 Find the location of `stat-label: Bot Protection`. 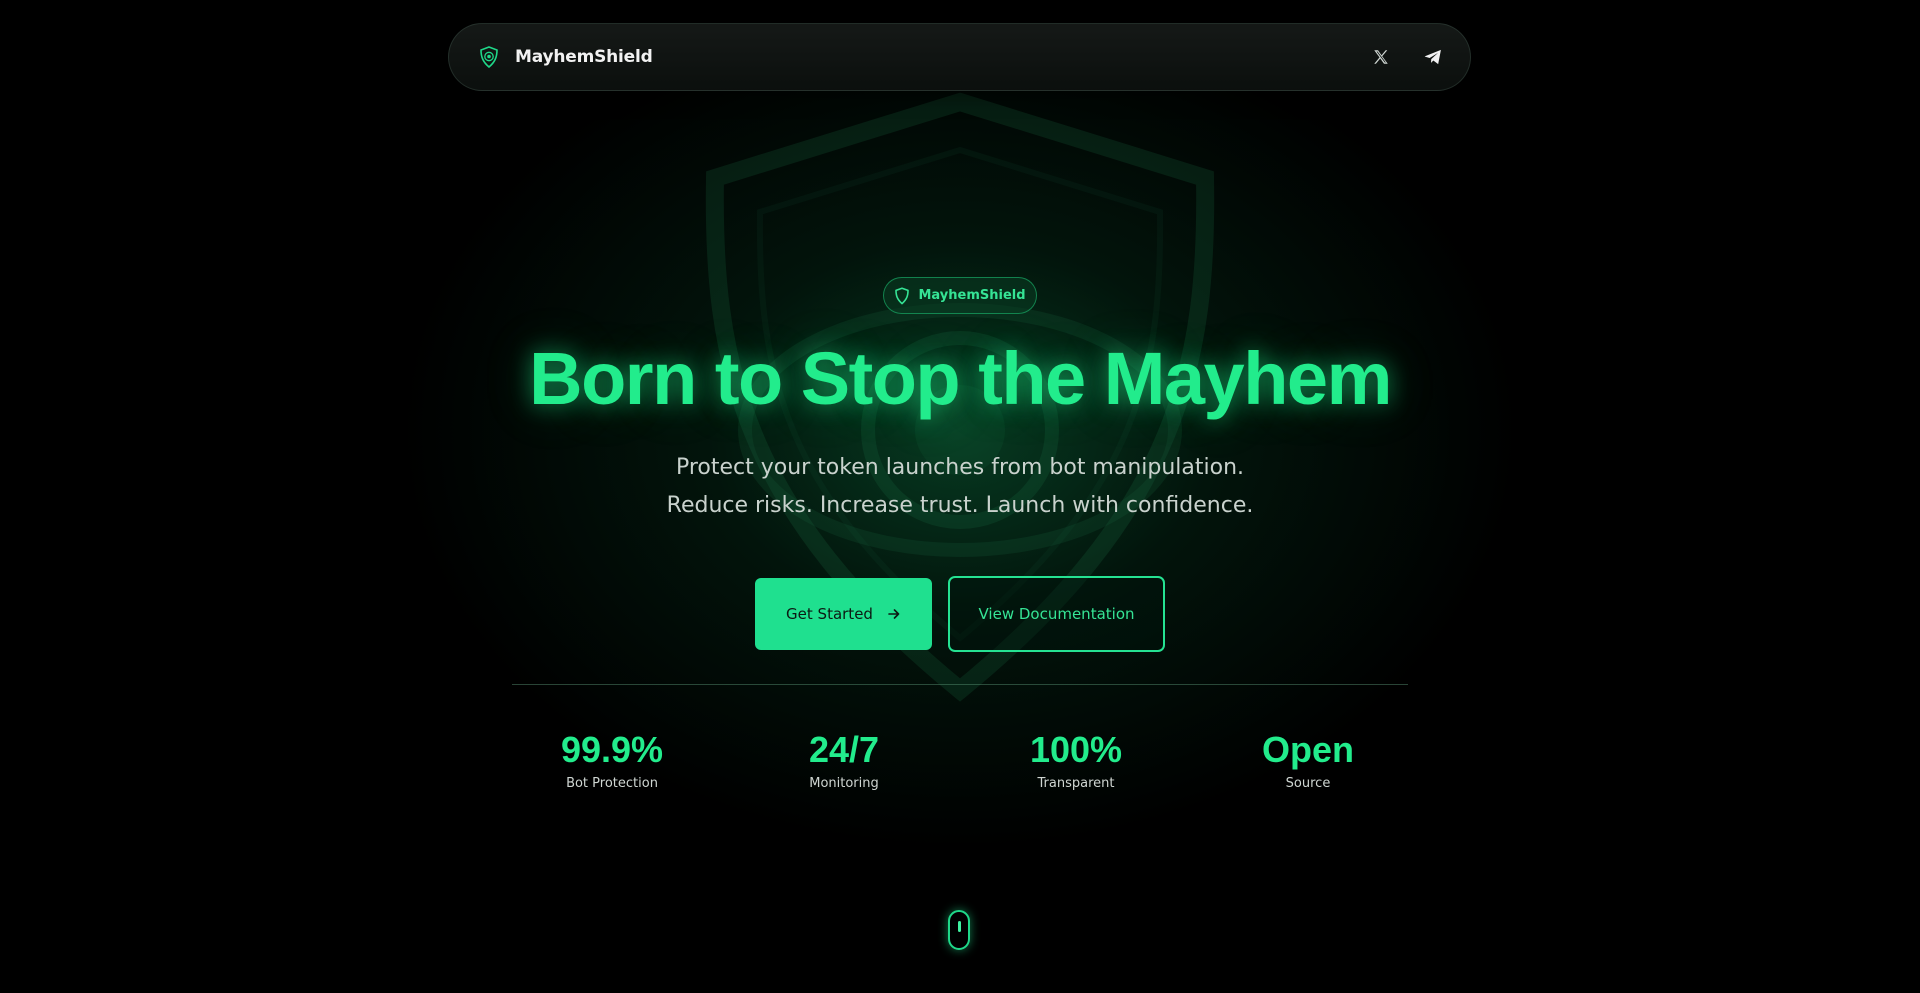

stat-label: Bot Protection is located at coordinates (612, 783).